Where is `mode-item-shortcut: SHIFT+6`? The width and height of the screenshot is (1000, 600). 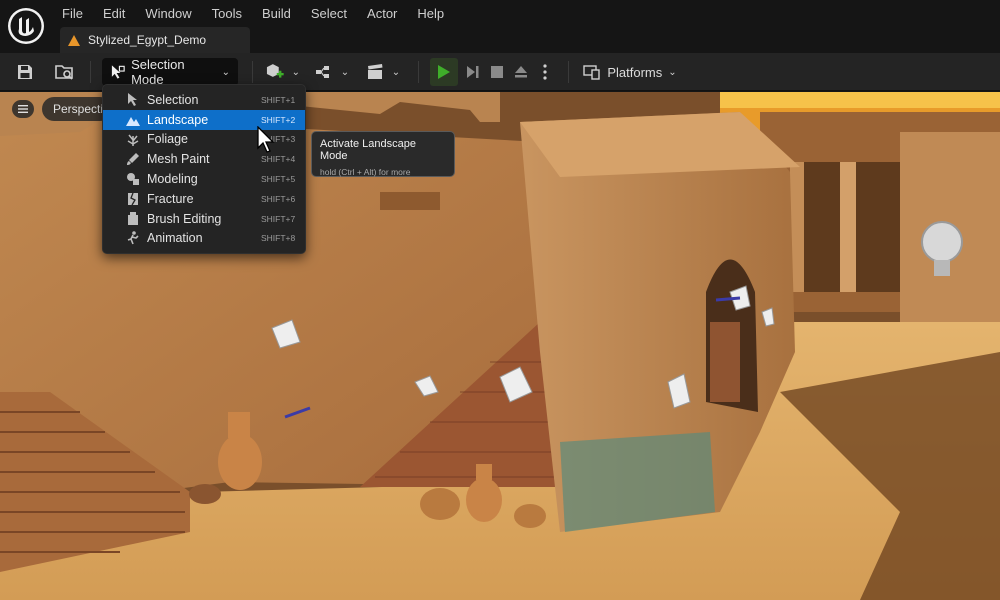
mode-item-shortcut: SHIFT+6 is located at coordinates (278, 198).